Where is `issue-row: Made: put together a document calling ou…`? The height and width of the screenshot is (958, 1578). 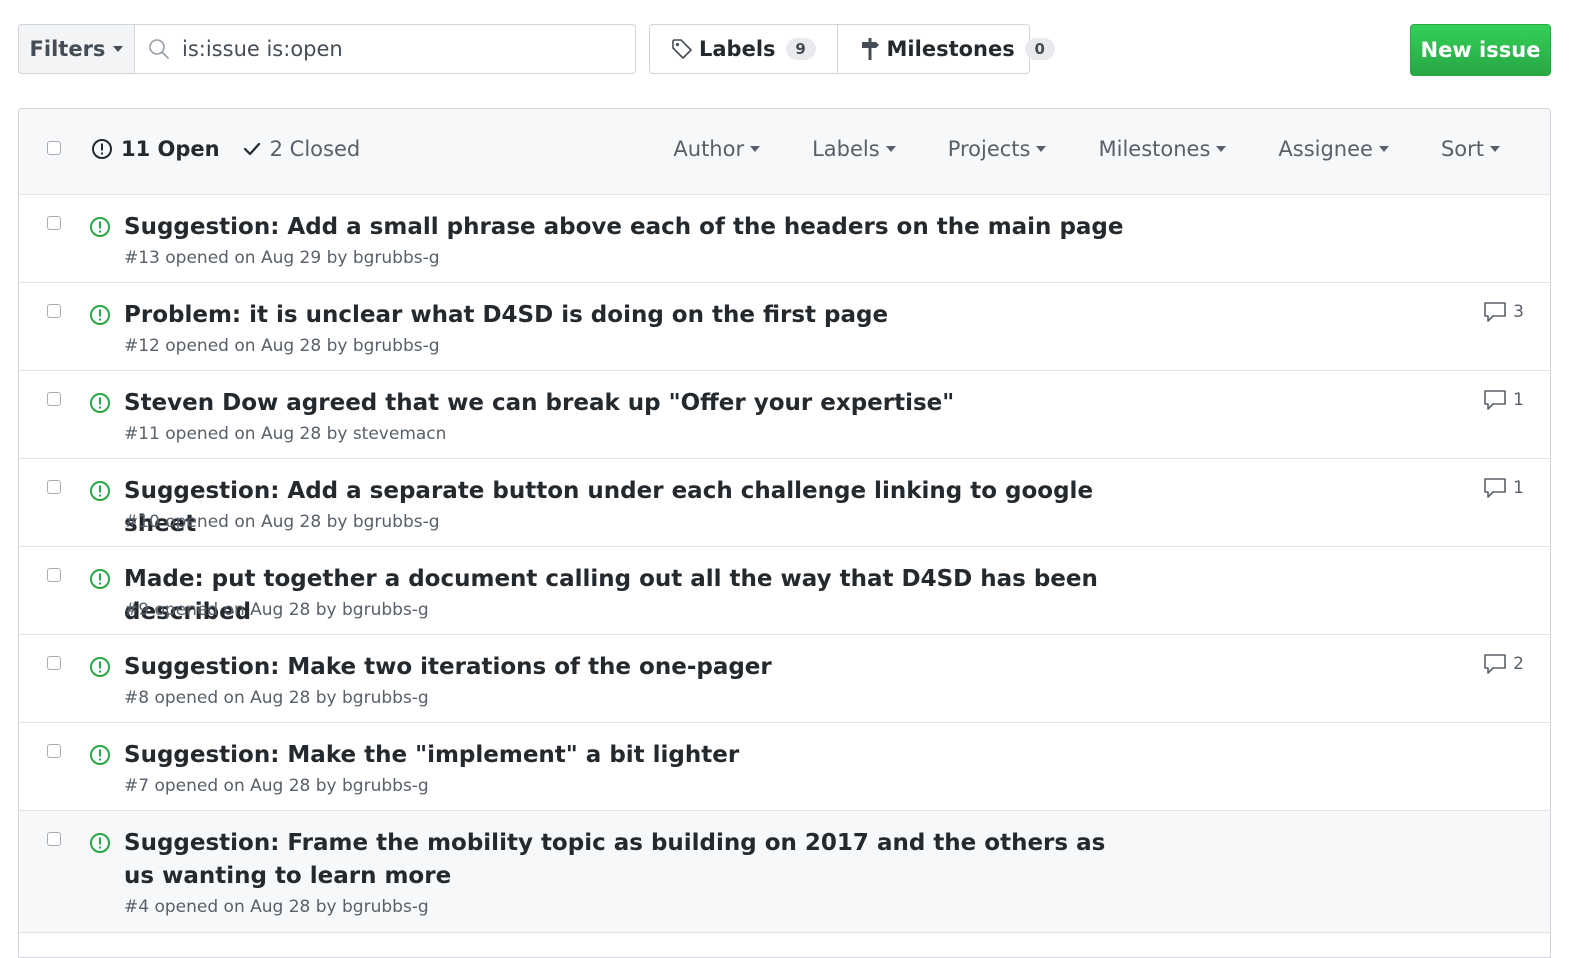
issue-row: Made: put together a document calling ou… is located at coordinates (784, 591).